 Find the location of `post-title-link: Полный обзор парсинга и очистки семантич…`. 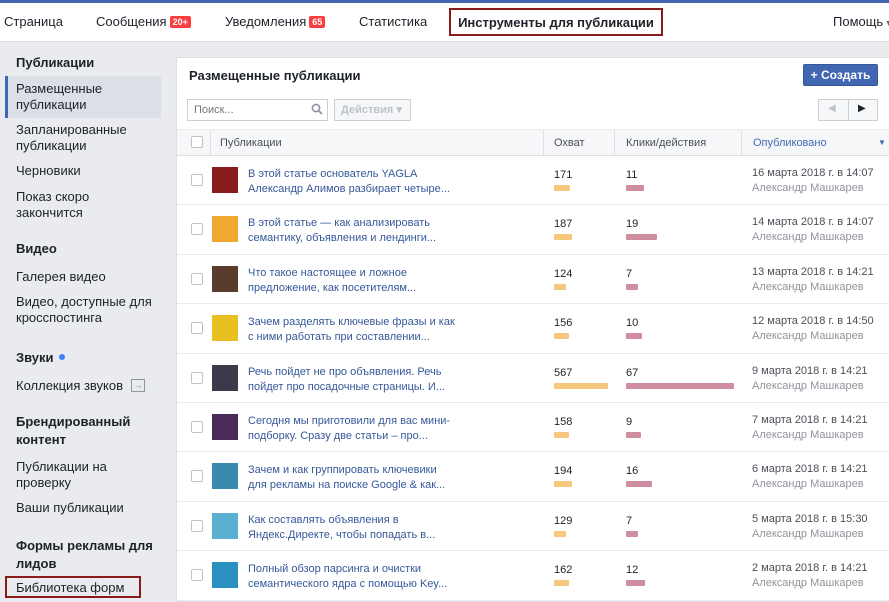

post-title-link: Полный обзор парсинга и очистки семантич… is located at coordinates (353, 577).